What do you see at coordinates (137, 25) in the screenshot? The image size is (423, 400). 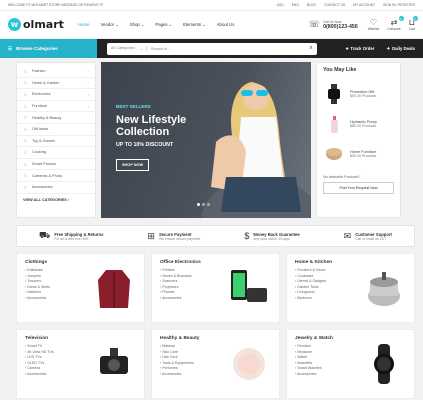 I see `nav-shop: Shop ⌄` at bounding box center [137, 25].